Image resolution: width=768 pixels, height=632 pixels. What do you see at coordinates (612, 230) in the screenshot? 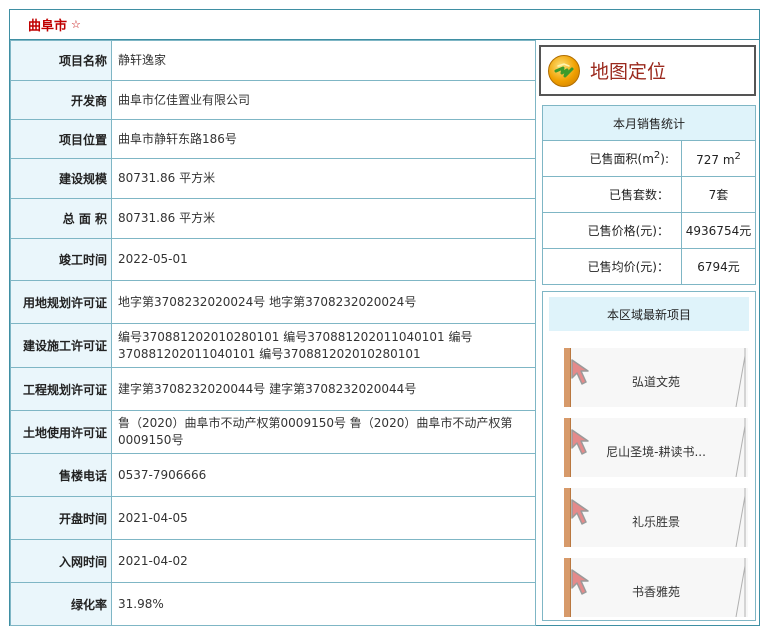
I see `sold-price-label: 已售价格(元)：` at bounding box center [612, 230].